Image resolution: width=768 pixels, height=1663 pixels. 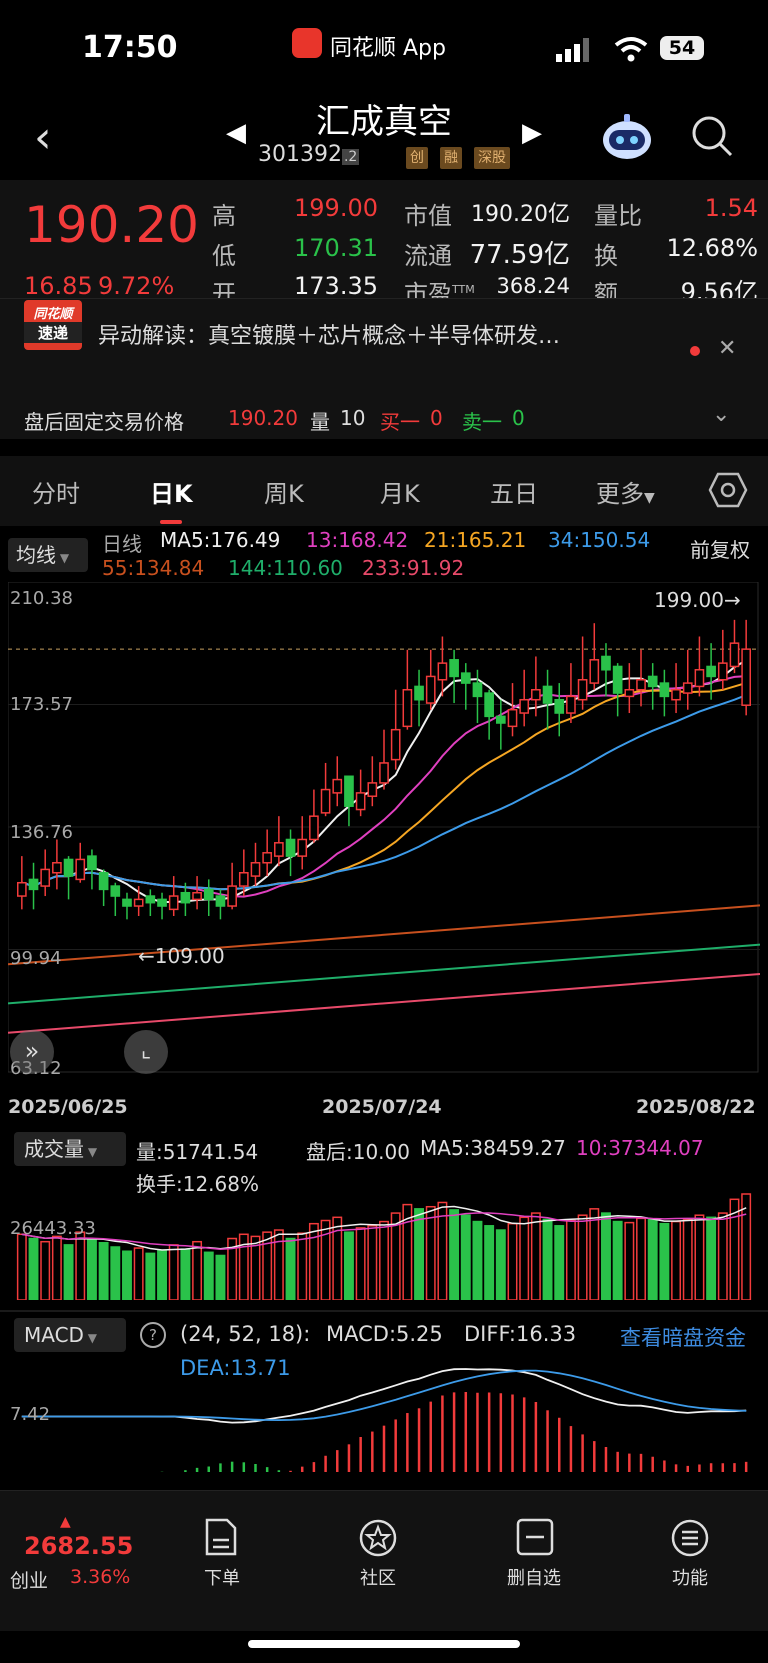 What do you see at coordinates (146, 1052) in the screenshot?
I see `fullscreen-icon: ⌞` at bounding box center [146, 1052].